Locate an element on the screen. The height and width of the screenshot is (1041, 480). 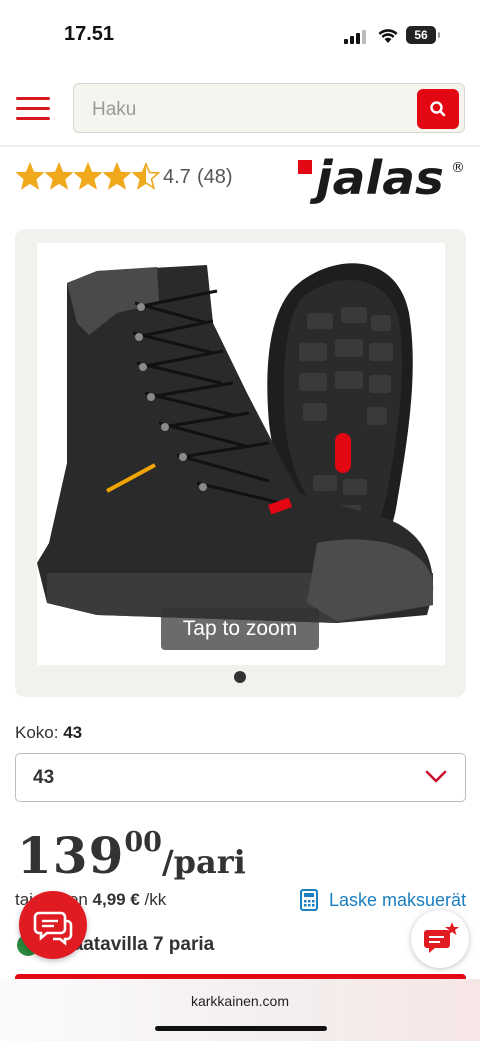
installment-amount: 4,99 € is located at coordinates (116, 899).